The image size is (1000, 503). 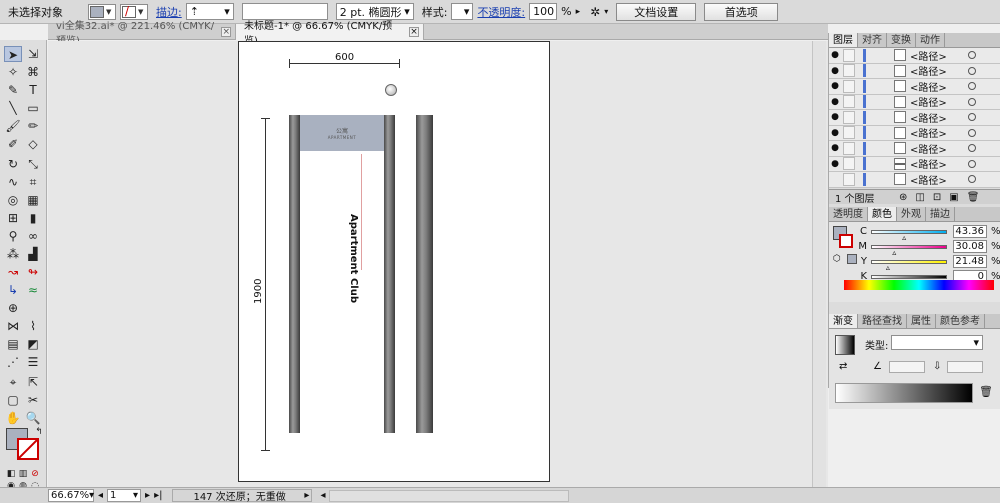 I want to click on type-tool-icon: T, so click(x=33, y=90).